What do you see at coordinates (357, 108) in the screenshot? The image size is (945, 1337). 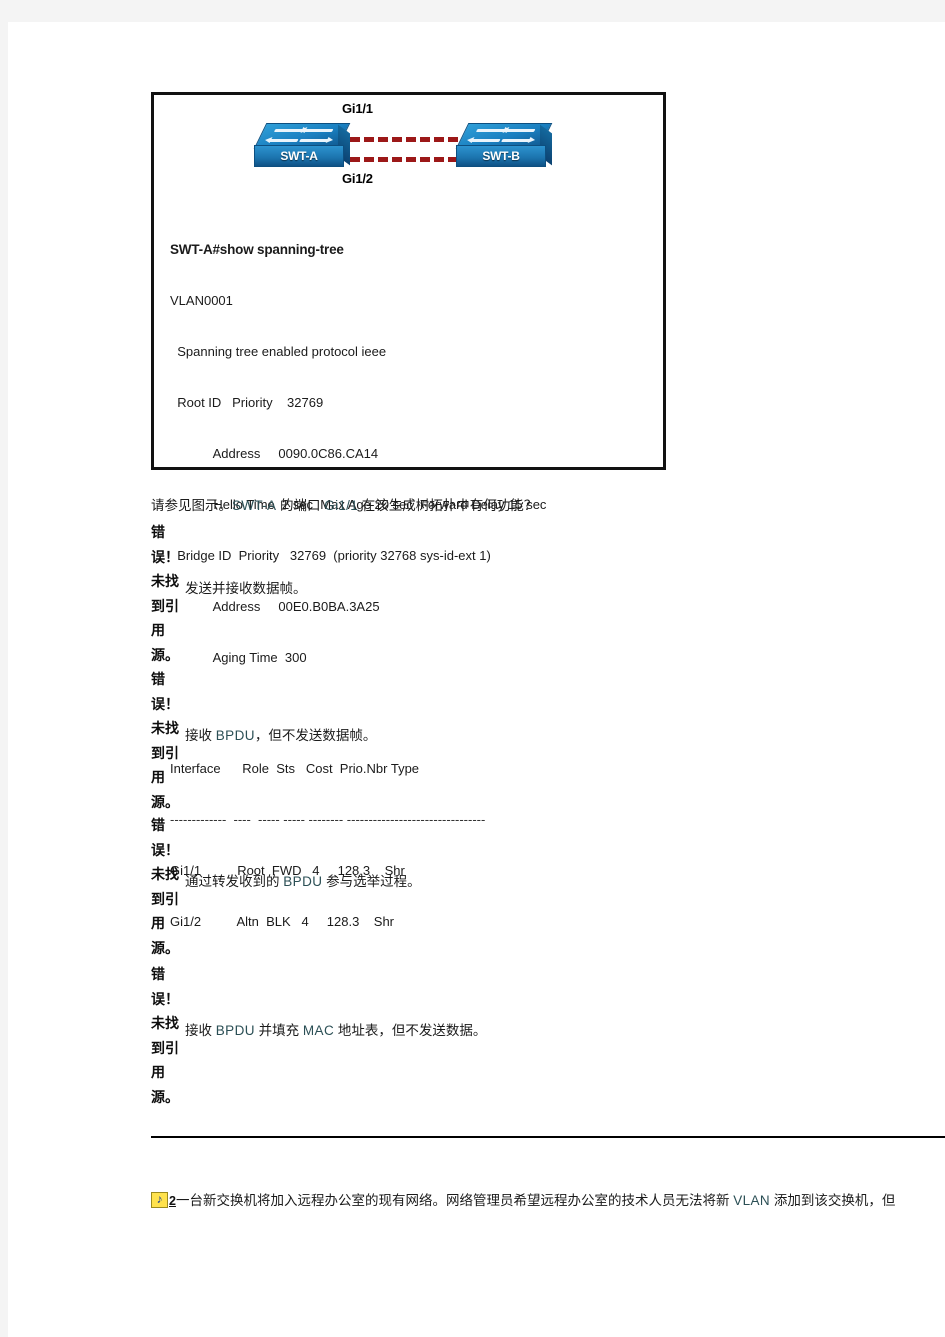 I see `port-label-gi1-1: Gi1/1` at bounding box center [357, 108].